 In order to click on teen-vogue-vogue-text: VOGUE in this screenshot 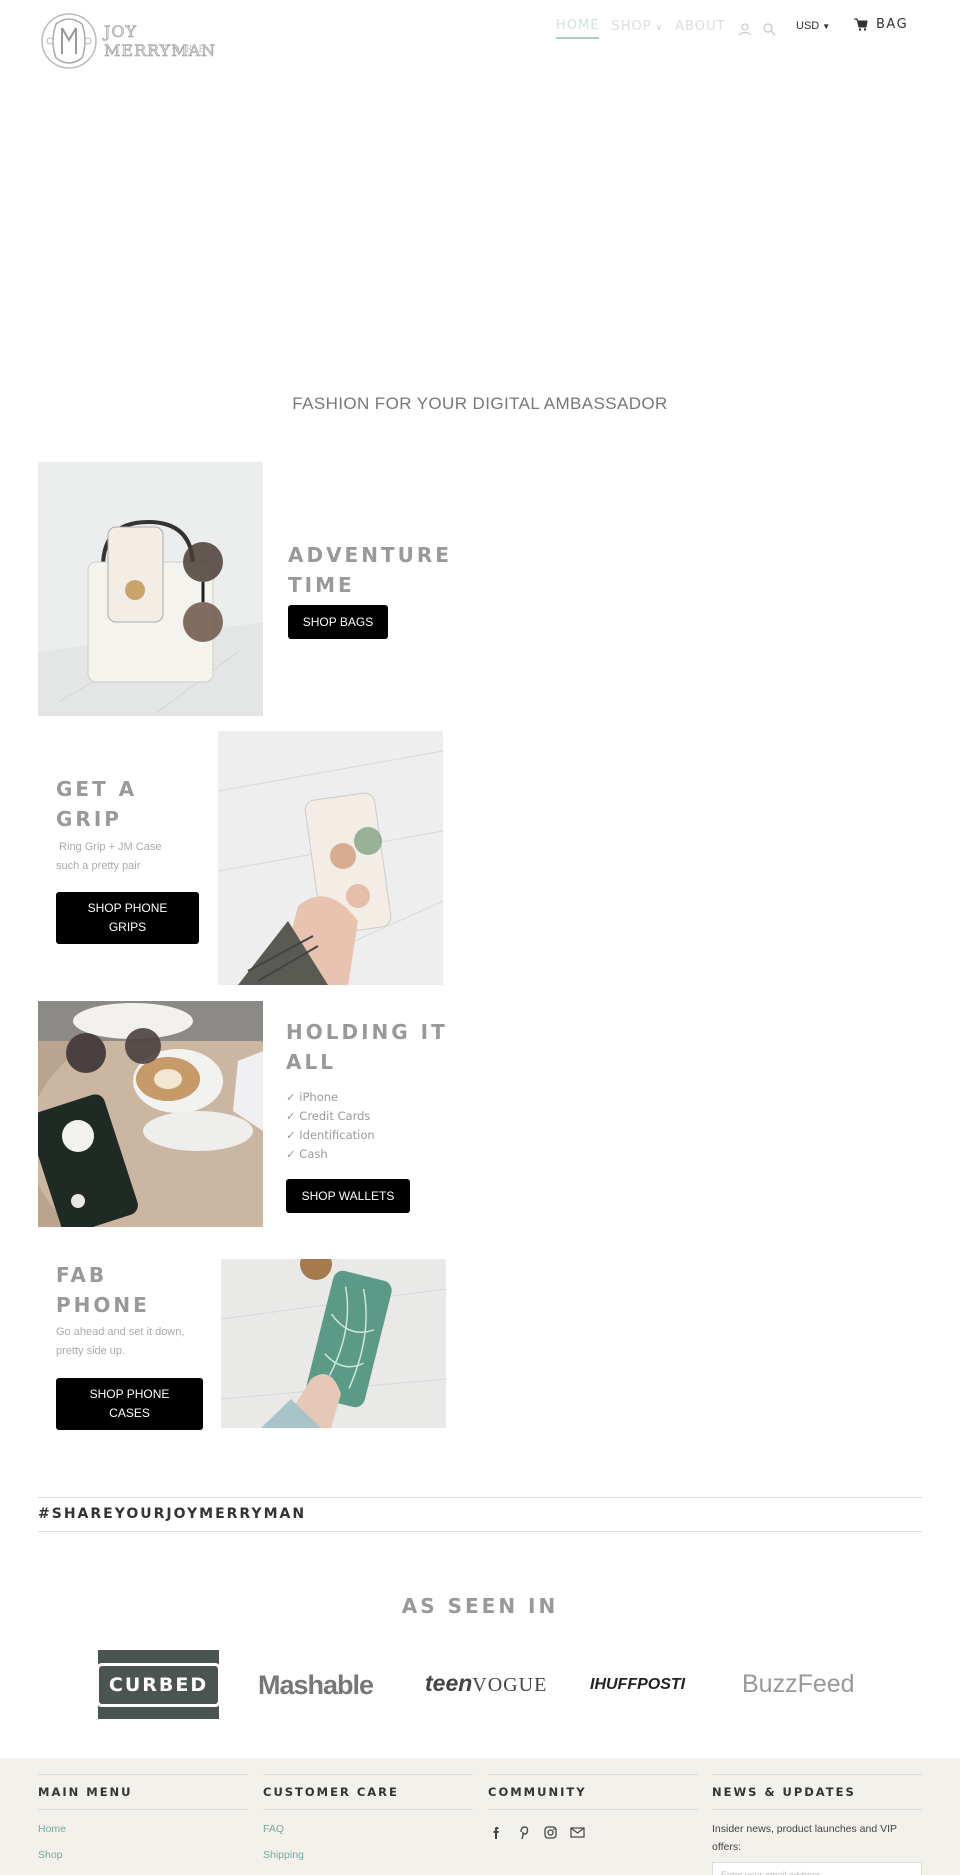, I will do `click(510, 1685)`.